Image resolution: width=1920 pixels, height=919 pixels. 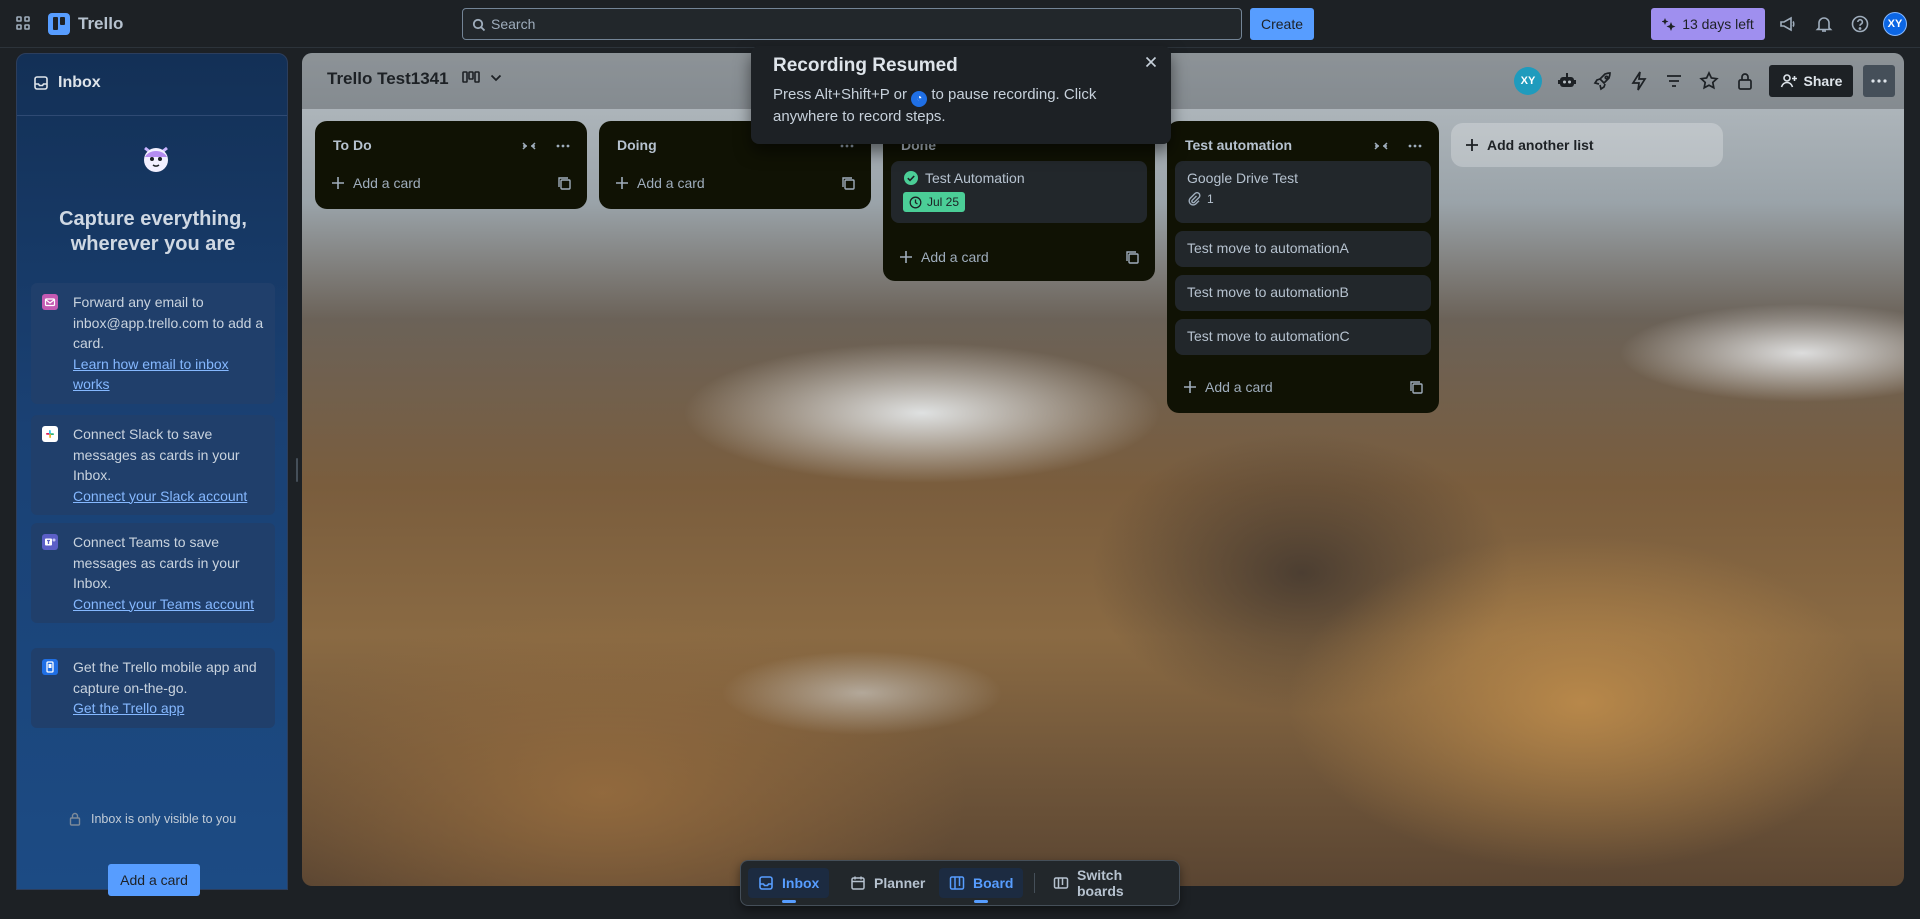 I want to click on card-title: Test move to automationB, so click(x=1268, y=292).